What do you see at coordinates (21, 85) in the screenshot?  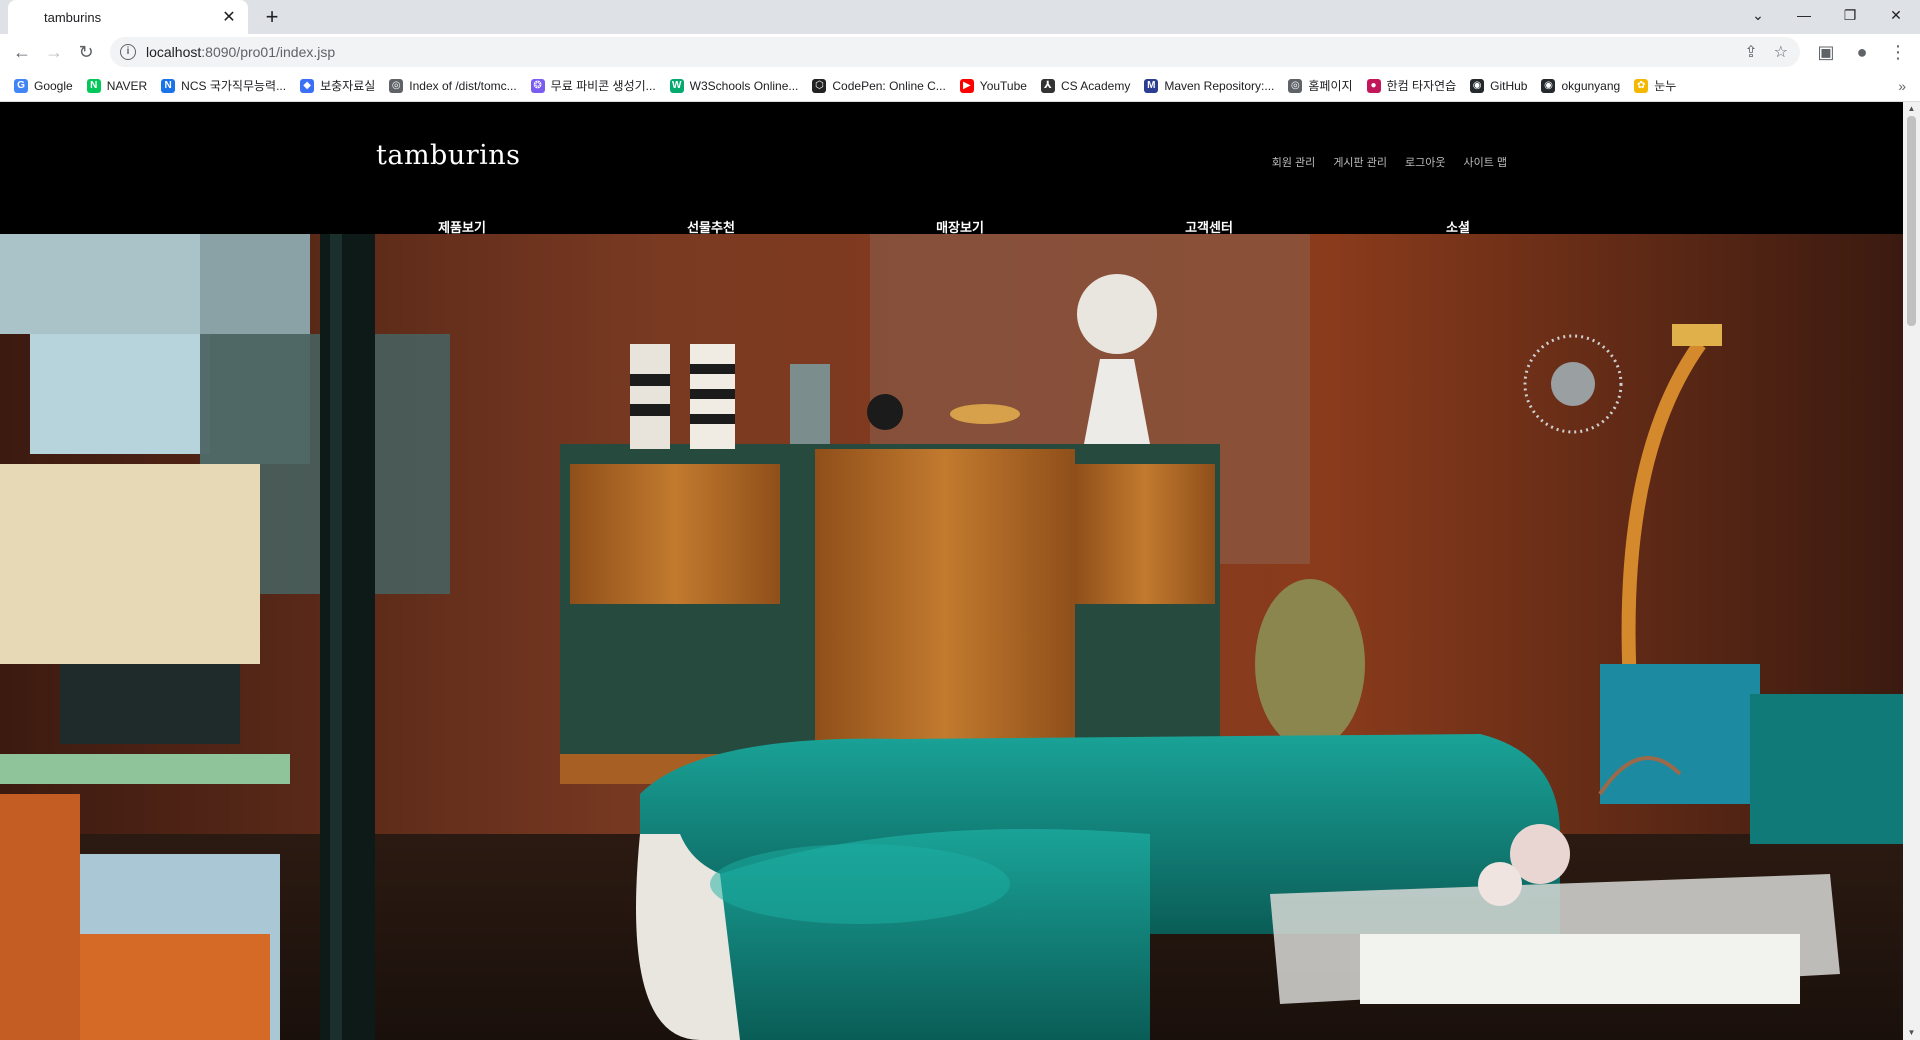 I see `google-icon: G` at bounding box center [21, 85].